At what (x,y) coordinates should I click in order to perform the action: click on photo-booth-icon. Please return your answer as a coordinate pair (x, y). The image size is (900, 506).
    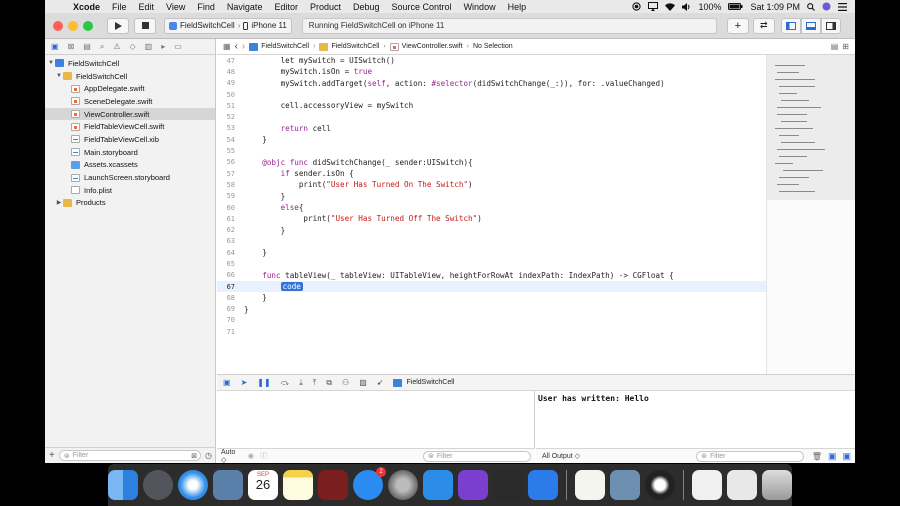
    Looking at the image, I should click on (333, 485).